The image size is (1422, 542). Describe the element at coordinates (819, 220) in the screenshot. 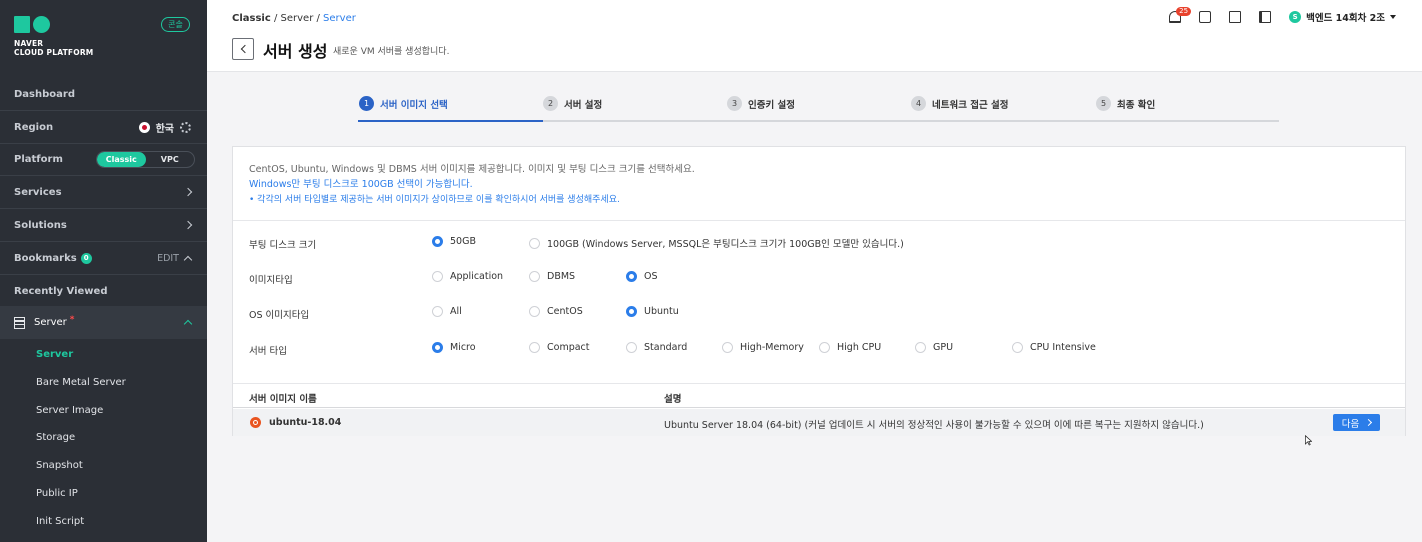

I see `divider` at that location.